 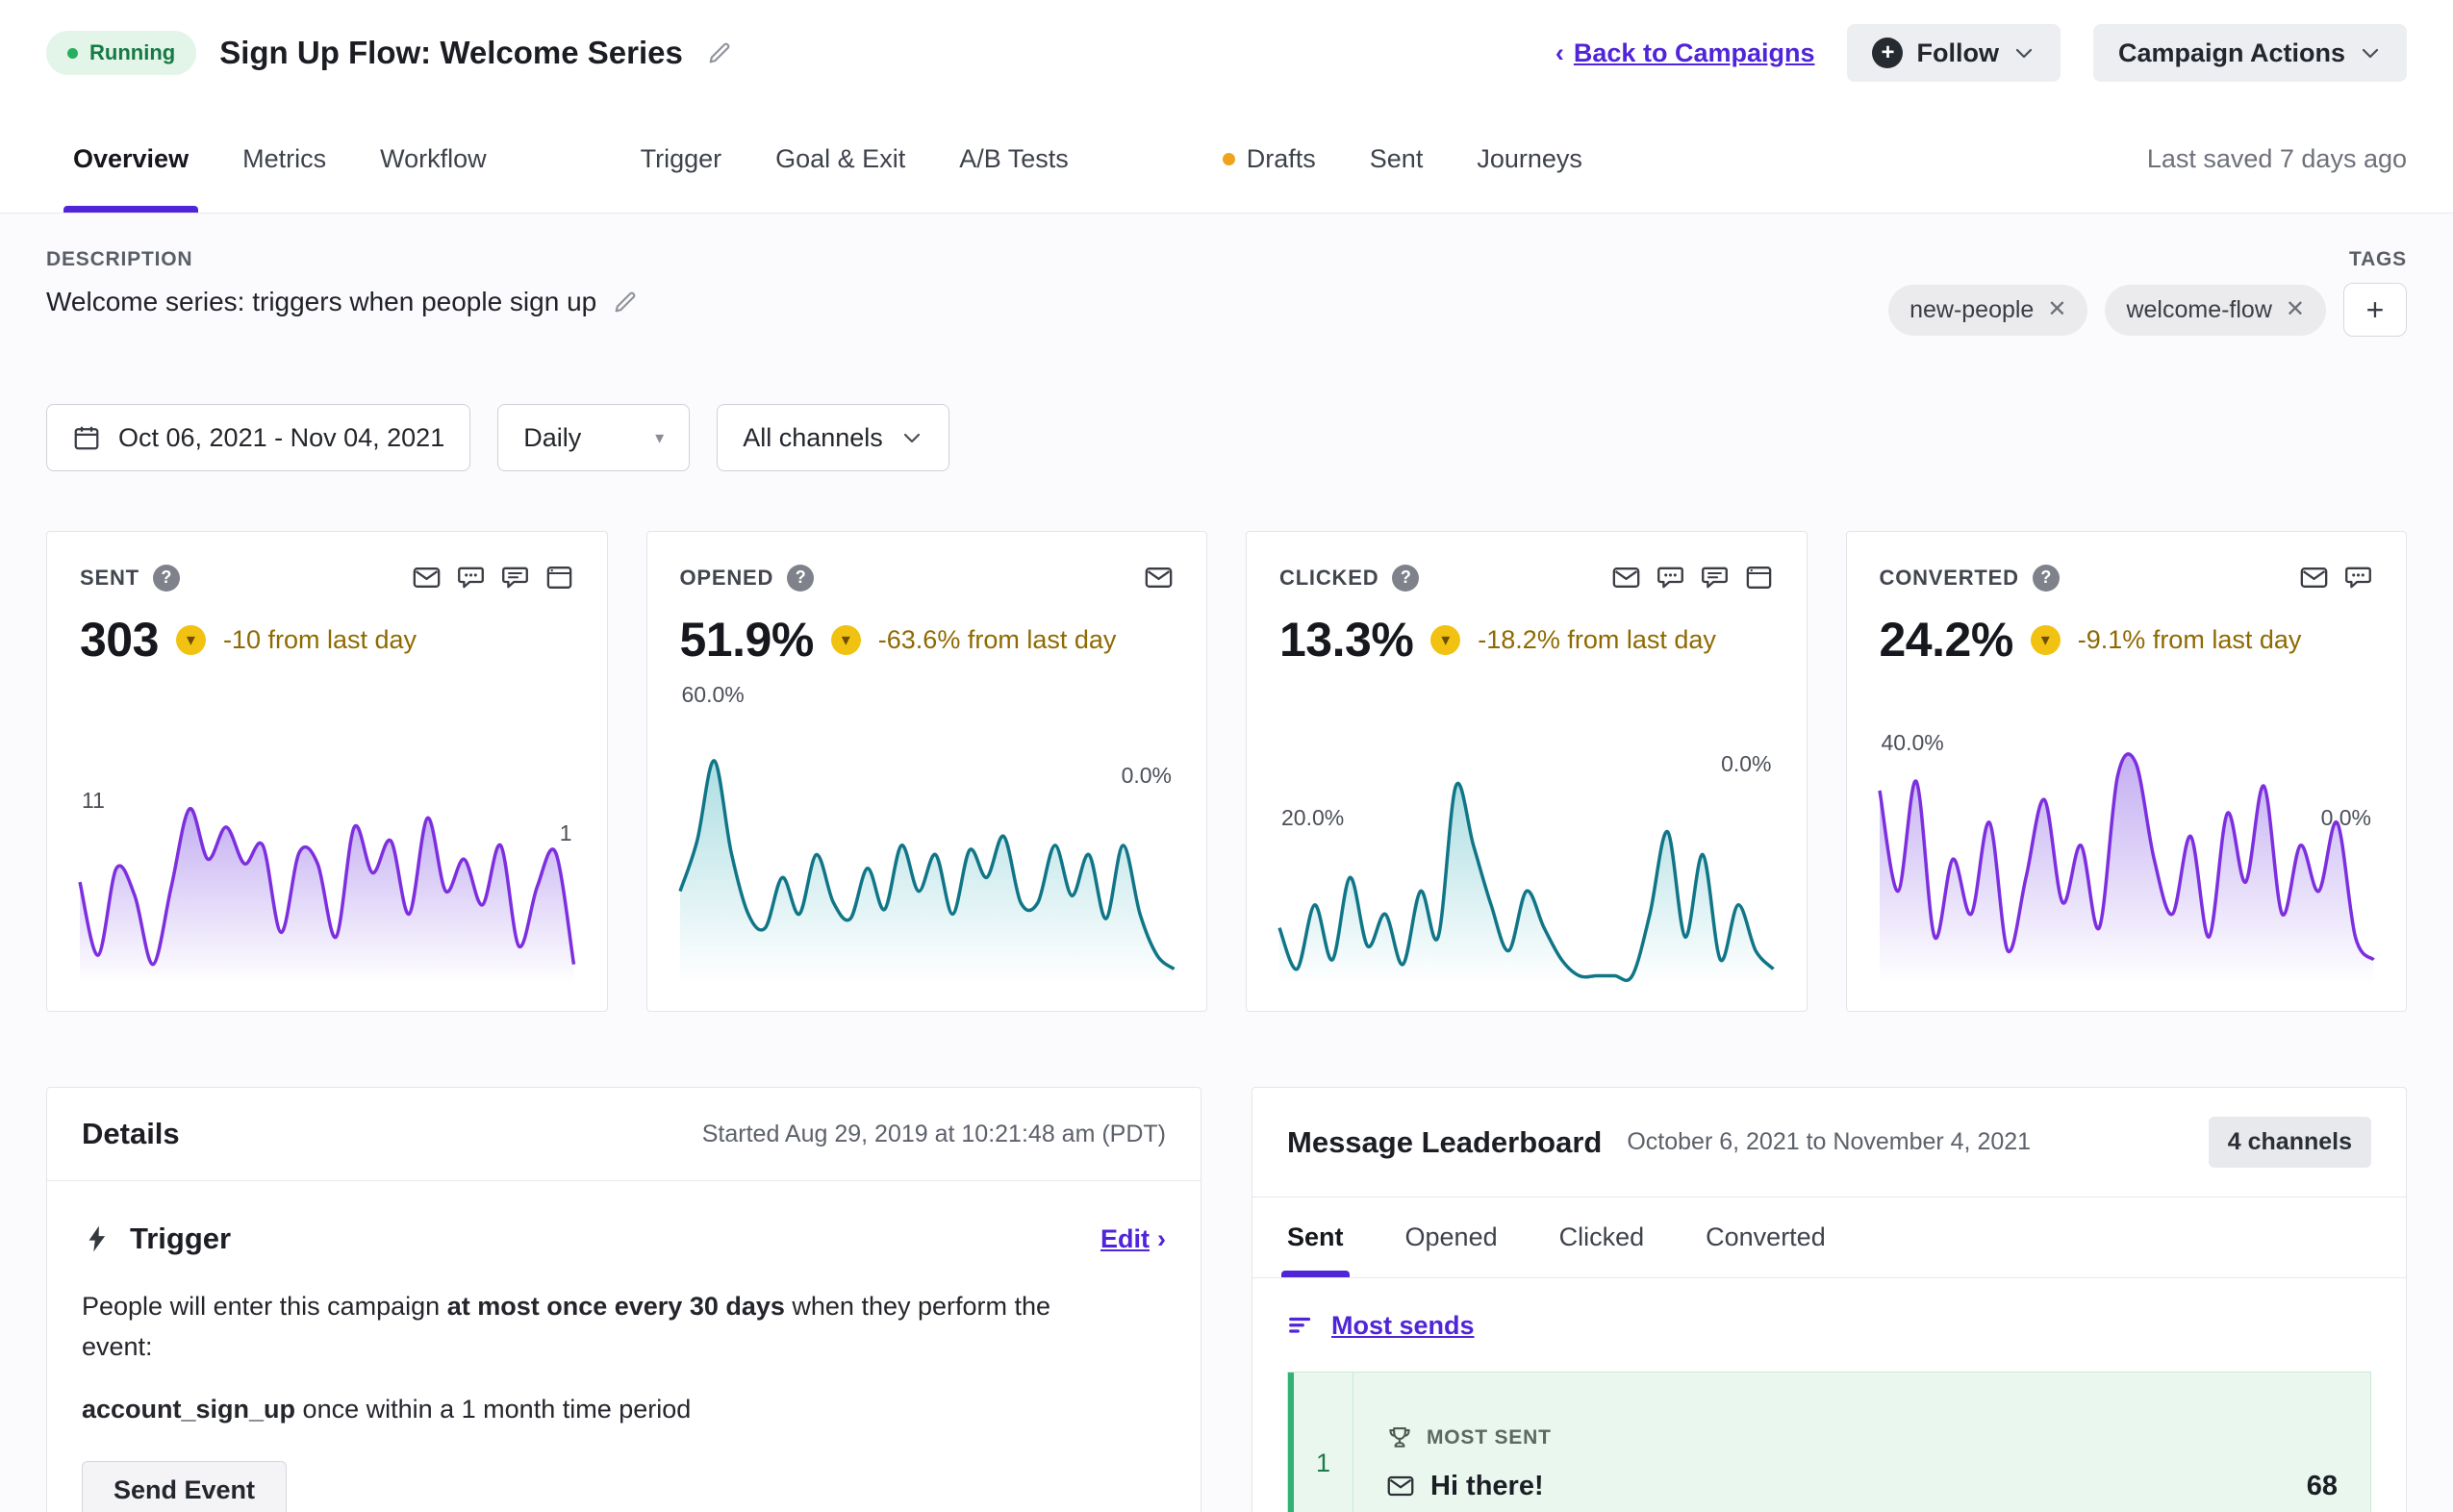 I want to click on sent-sparkline-chart: 11 1, so click(x=327, y=840).